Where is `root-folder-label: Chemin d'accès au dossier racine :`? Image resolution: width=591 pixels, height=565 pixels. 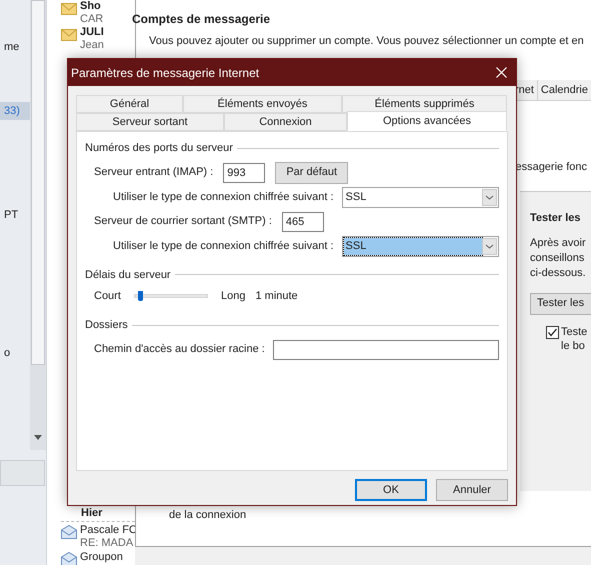
root-folder-label: Chemin d'accès au dossier racine : is located at coordinates (179, 350).